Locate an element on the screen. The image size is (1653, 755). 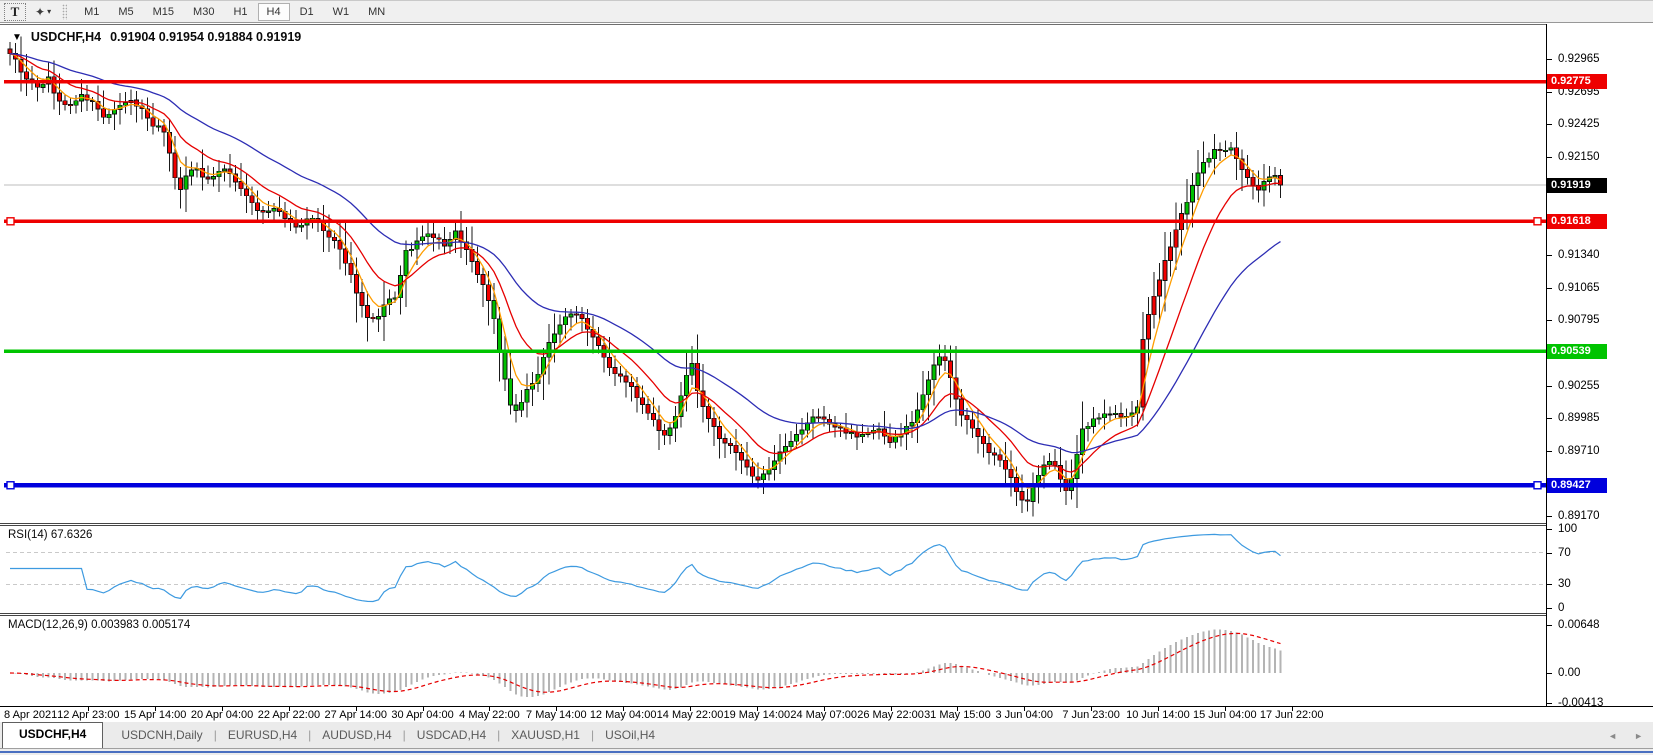
macd-label: MACD(12,26,9) 0.003983 0.005174 is located at coordinates (99, 625).